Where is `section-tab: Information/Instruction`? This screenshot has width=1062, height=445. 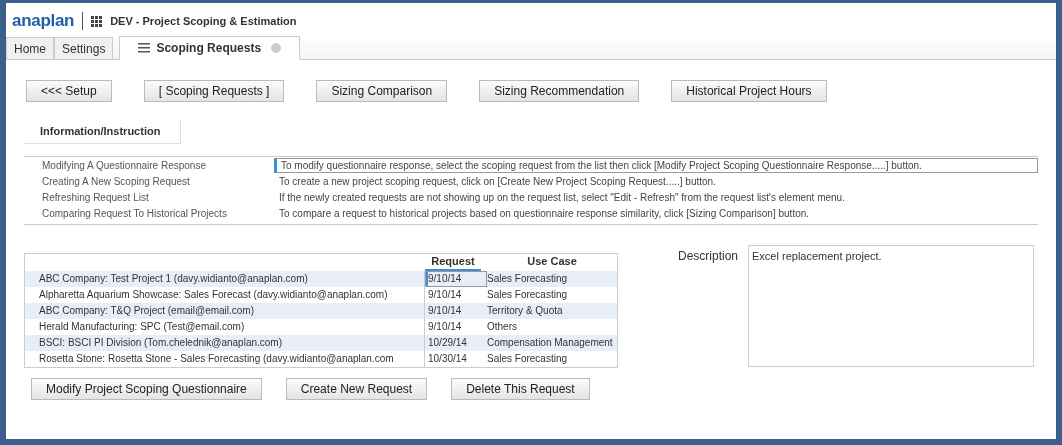 section-tab: Information/Instruction is located at coordinates (102, 132).